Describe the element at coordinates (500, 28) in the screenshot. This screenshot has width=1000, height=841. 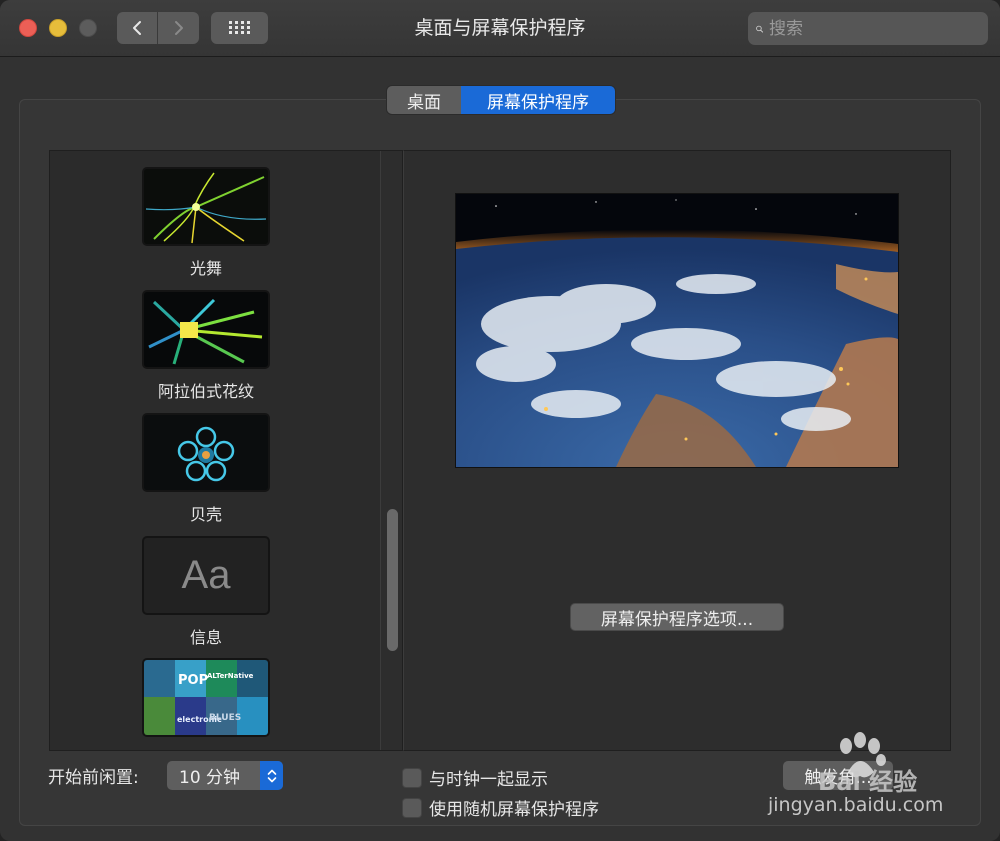
I see `title-bar: 桌面与屏幕保护程序` at that location.